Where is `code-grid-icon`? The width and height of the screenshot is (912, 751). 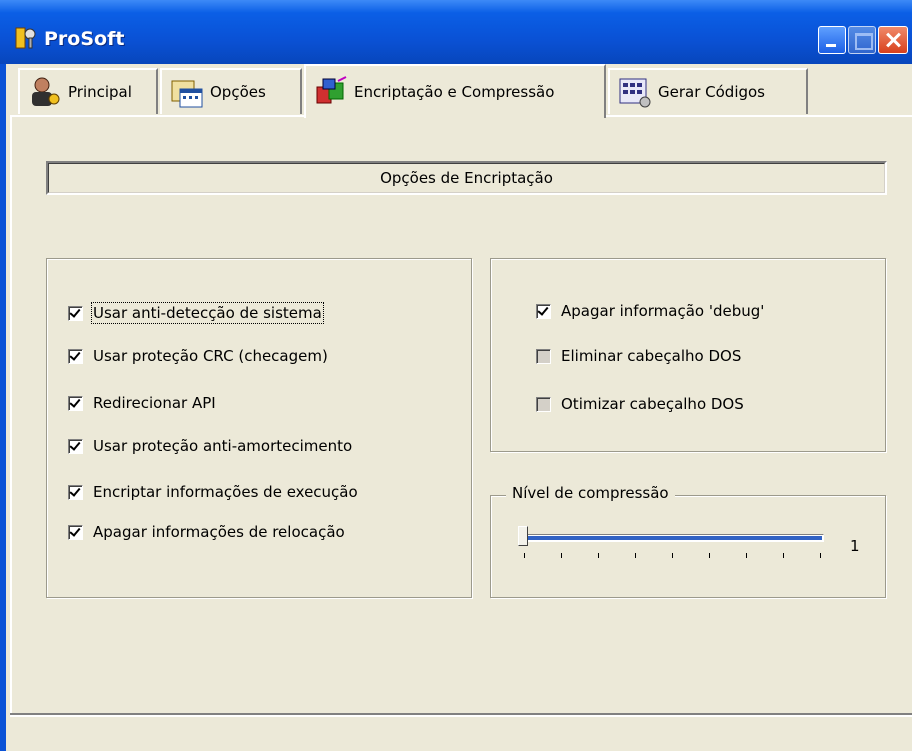 code-grid-icon is located at coordinates (635, 93).